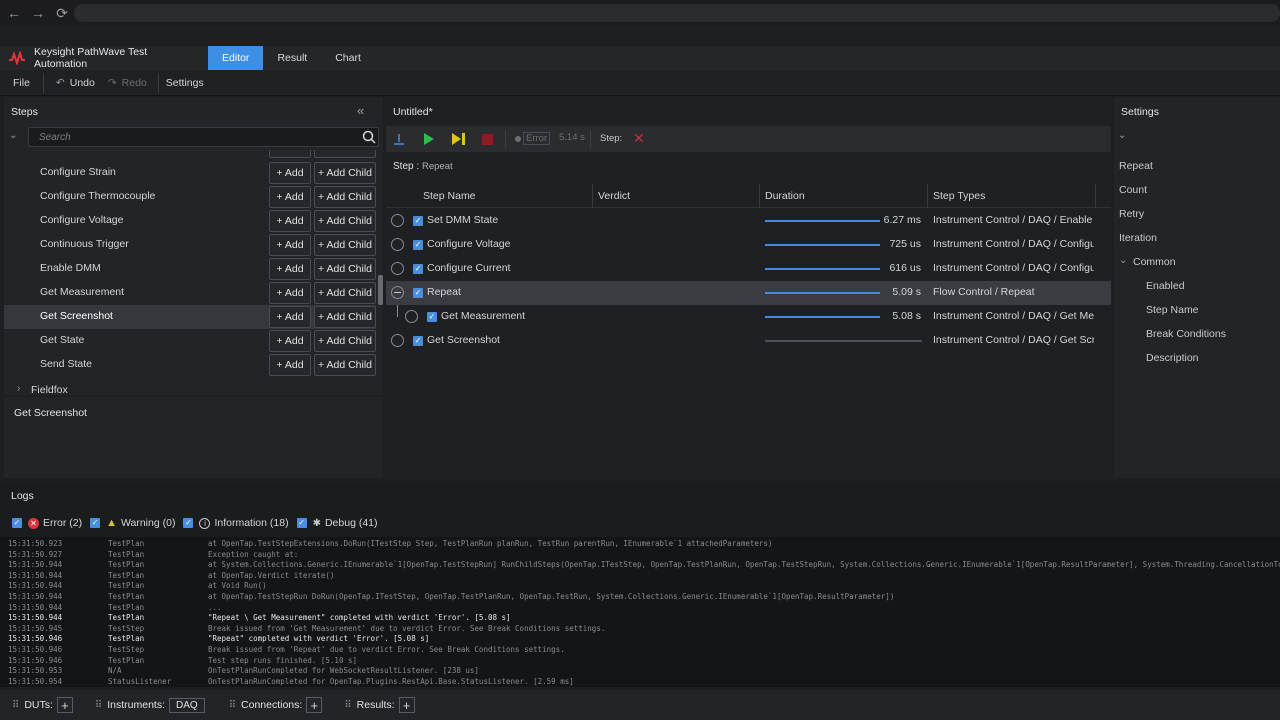 The height and width of the screenshot is (720, 1280). What do you see at coordinates (190, 365) in the screenshot?
I see `step-library-item: Send State + Add + Add Child` at bounding box center [190, 365].